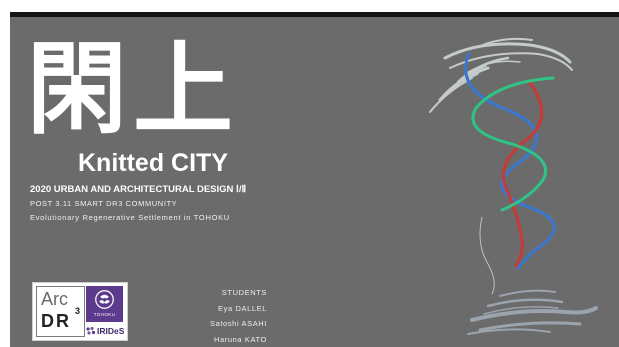 Image resolution: width=619 pixels, height=347 pixels. Describe the element at coordinates (244, 292) in the screenshot. I see `students-heading: STUDENTS` at that location.